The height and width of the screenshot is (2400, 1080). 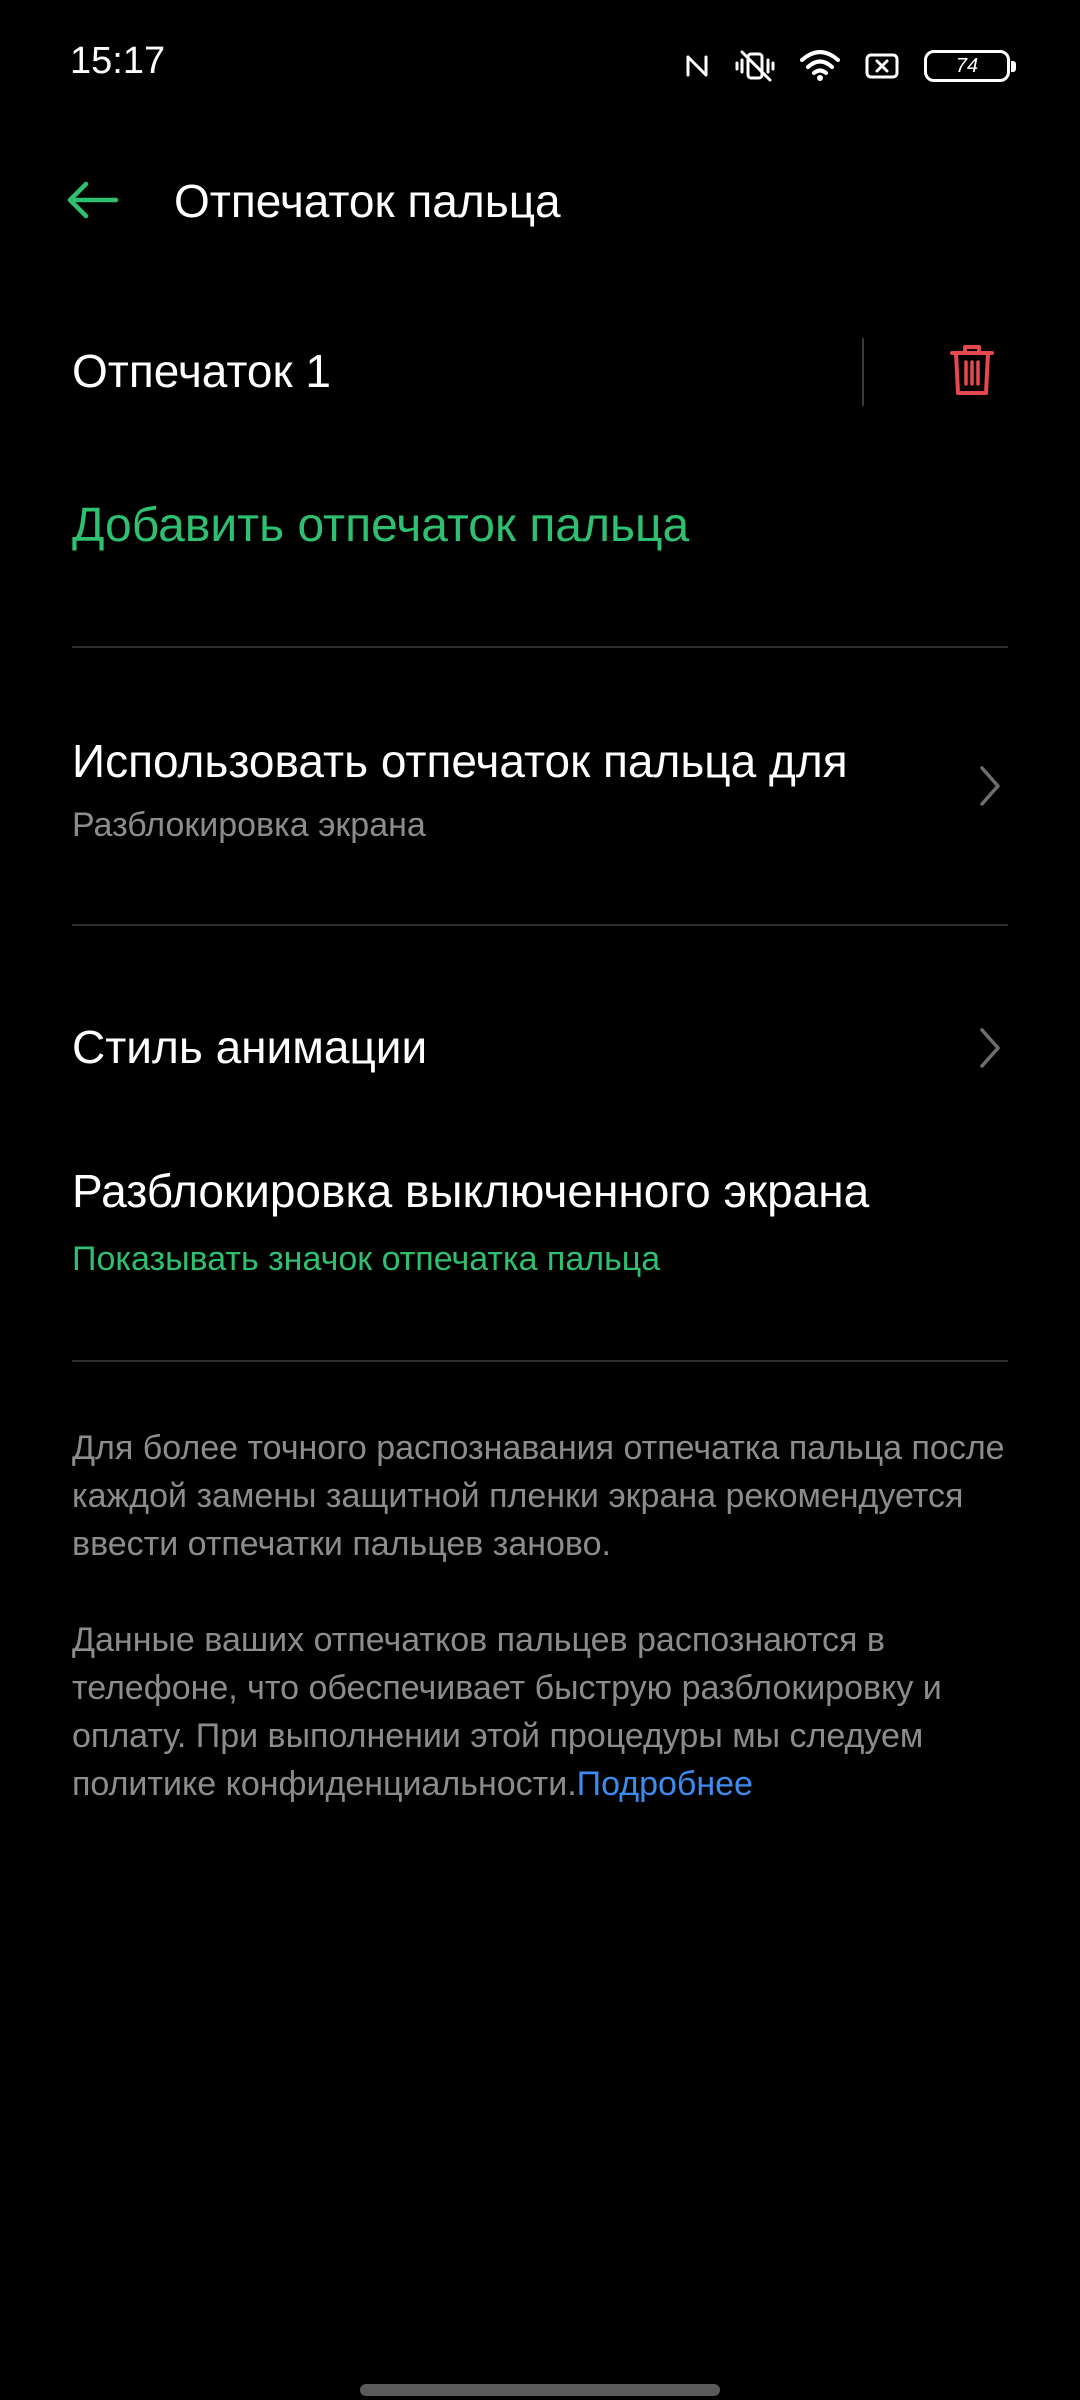 What do you see at coordinates (697, 66) in the screenshot?
I see `nfc-icon` at bounding box center [697, 66].